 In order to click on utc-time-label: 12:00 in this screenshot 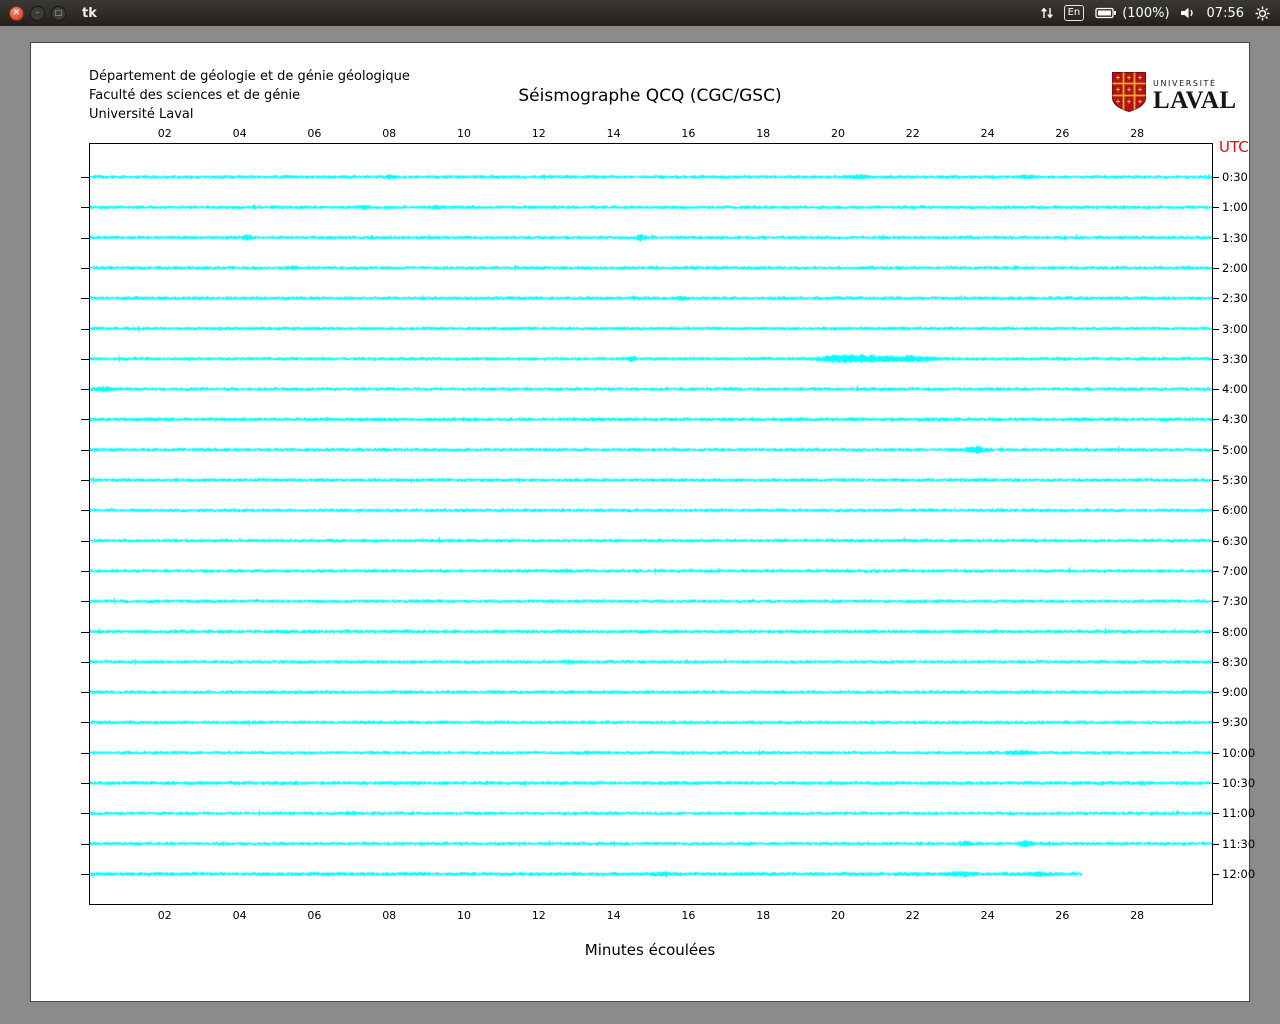, I will do `click(1239, 874)`.